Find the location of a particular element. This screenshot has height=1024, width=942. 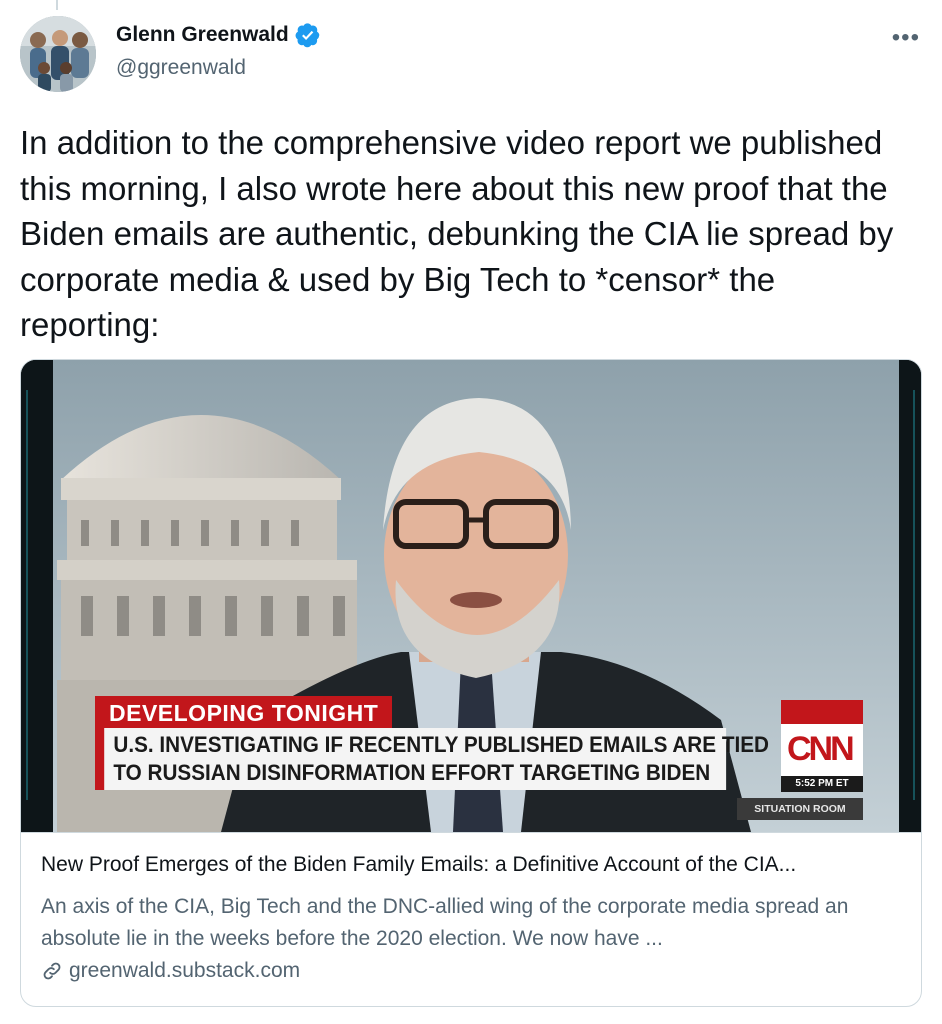

more-options-icon: ••• is located at coordinates (906, 38).